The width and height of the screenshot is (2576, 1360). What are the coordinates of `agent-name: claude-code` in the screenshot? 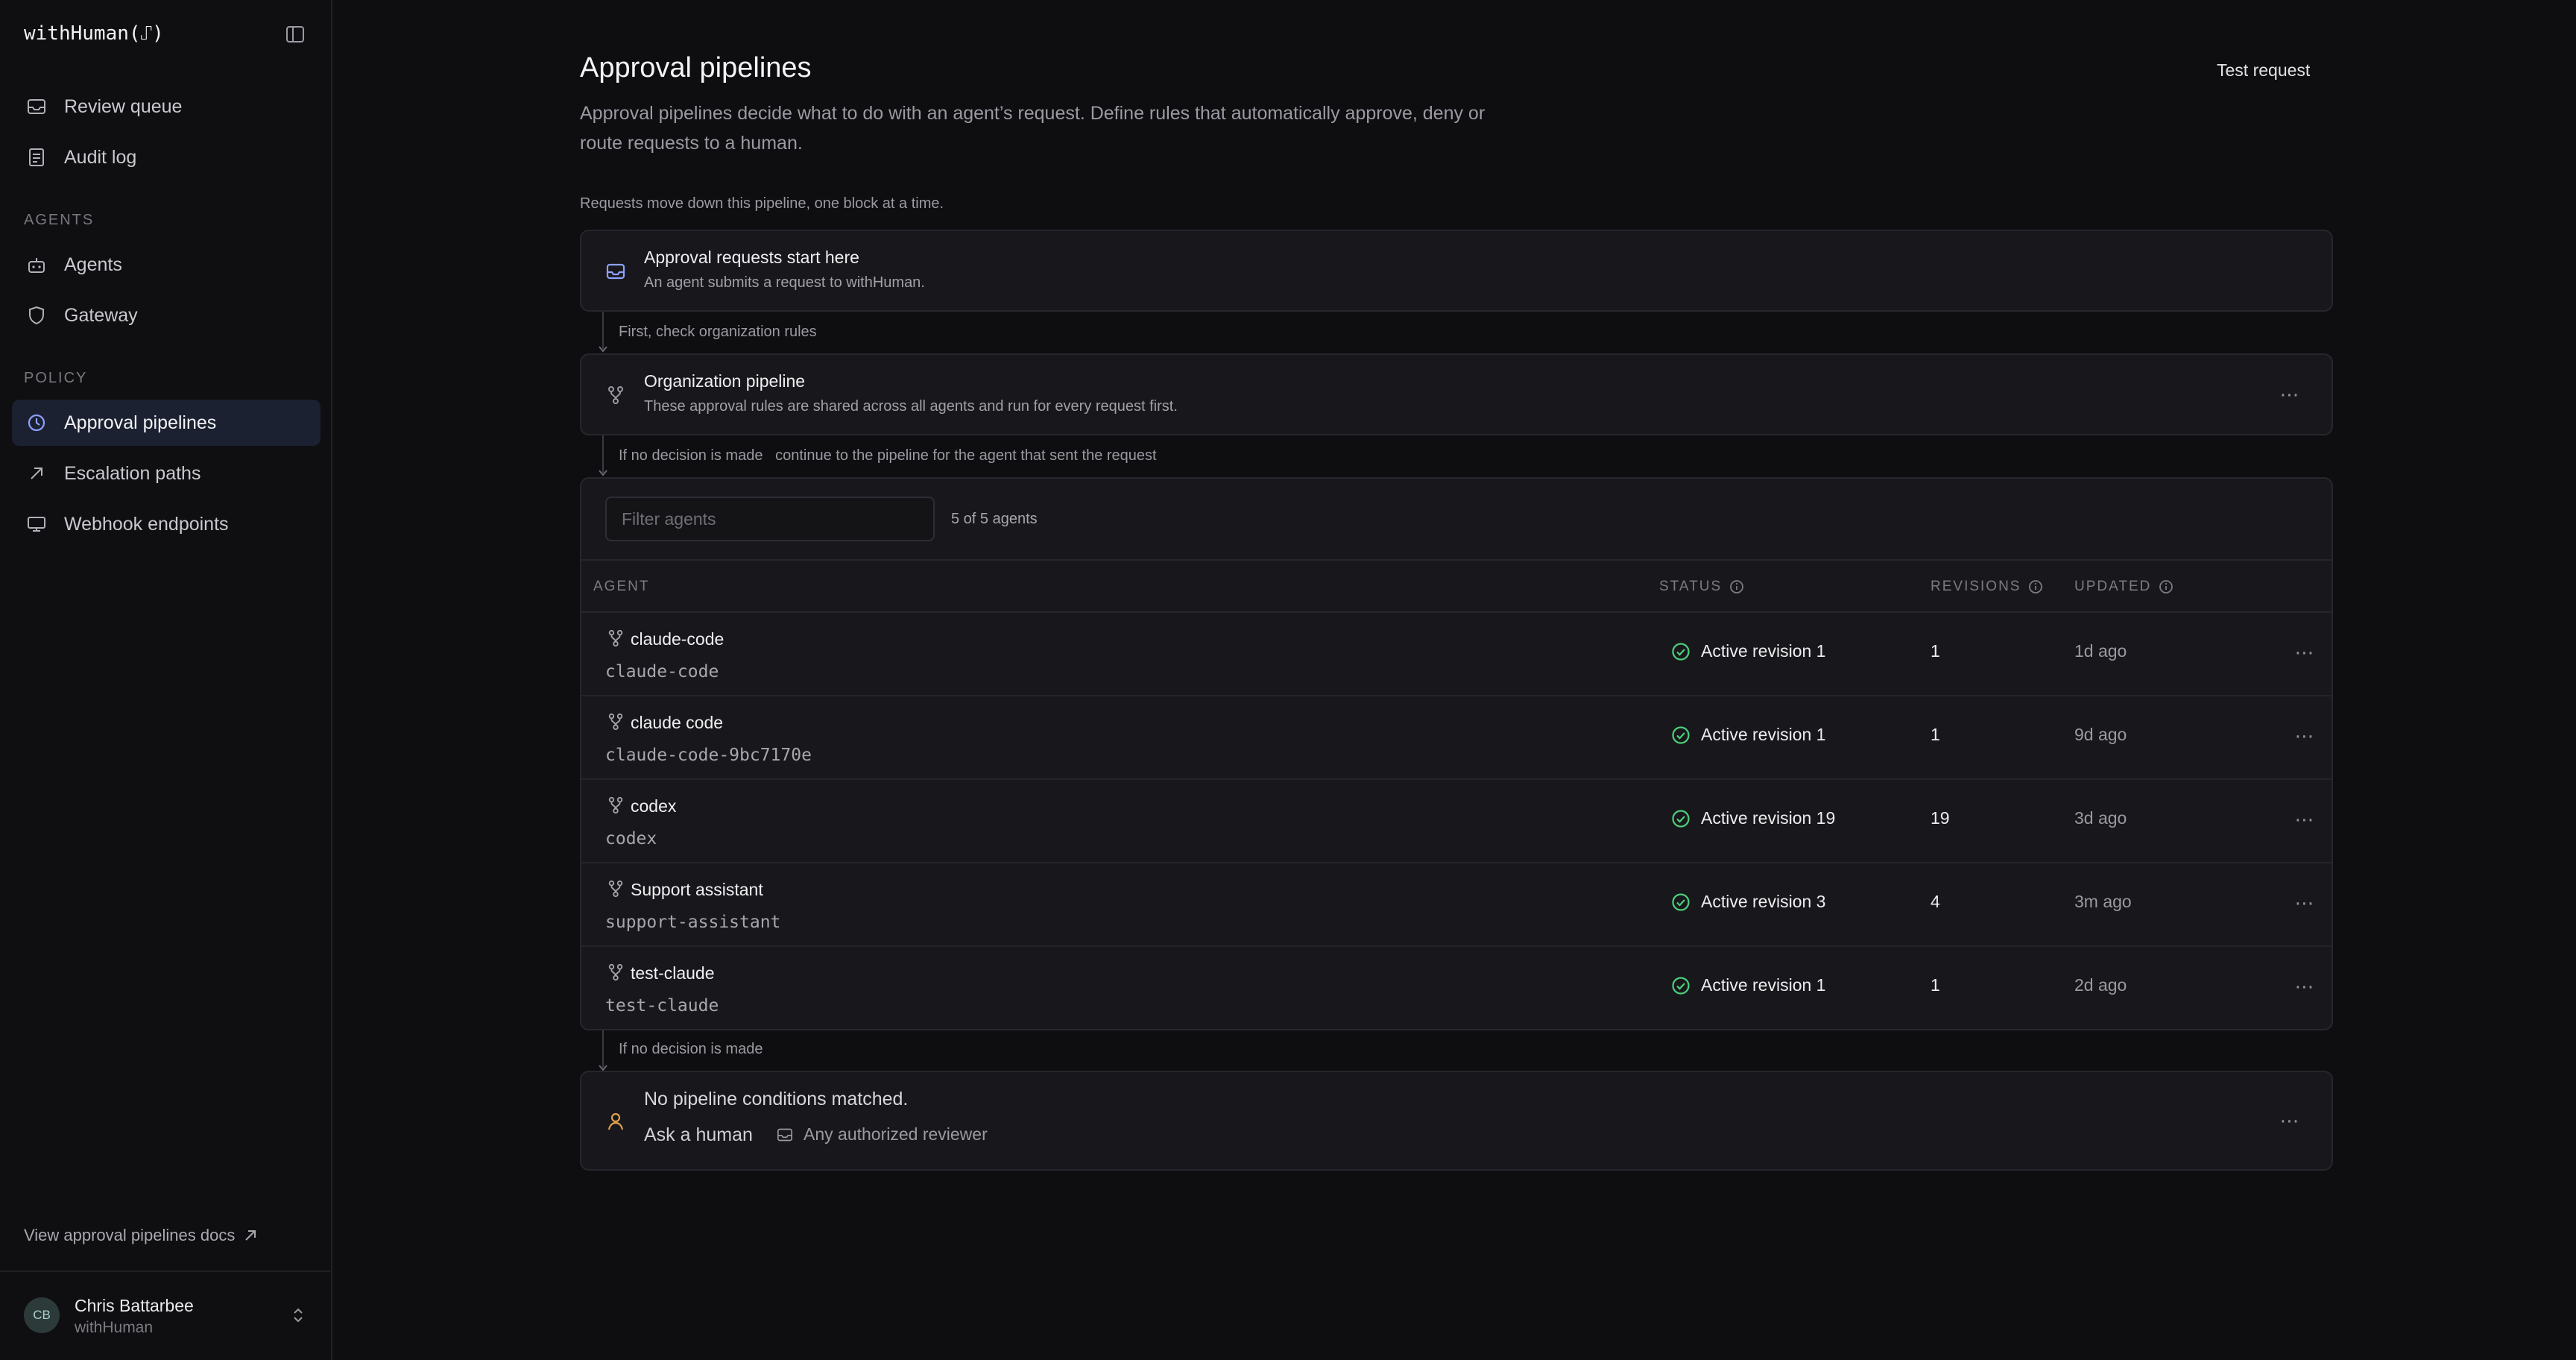 It's located at (677, 639).